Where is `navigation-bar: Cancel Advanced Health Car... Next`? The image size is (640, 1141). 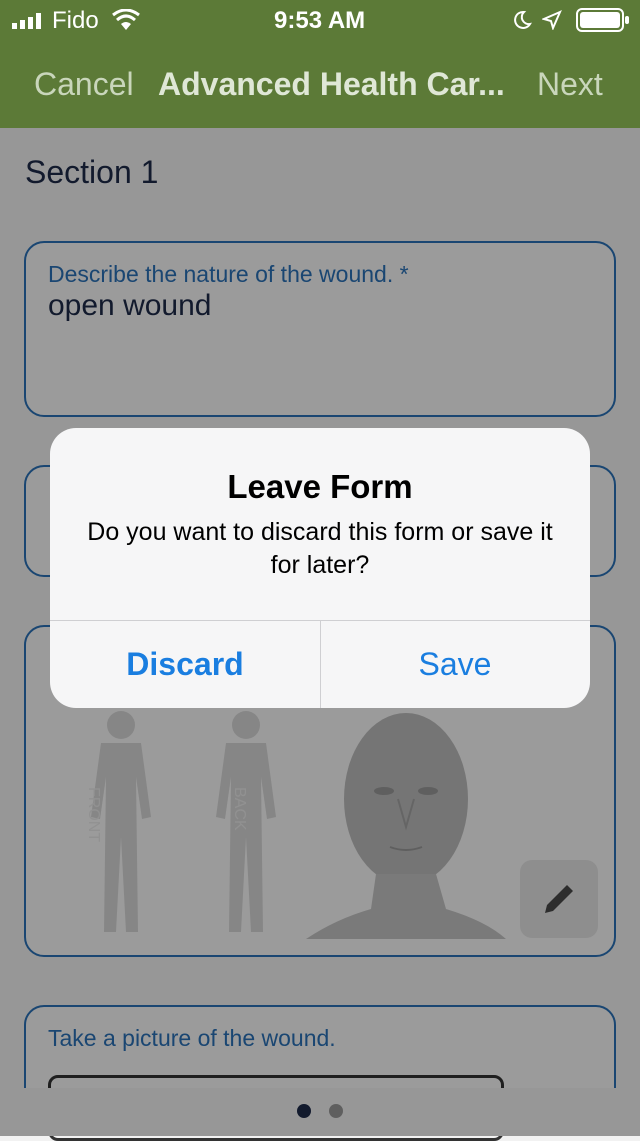 navigation-bar: Cancel Advanced Health Car... Next is located at coordinates (320, 84).